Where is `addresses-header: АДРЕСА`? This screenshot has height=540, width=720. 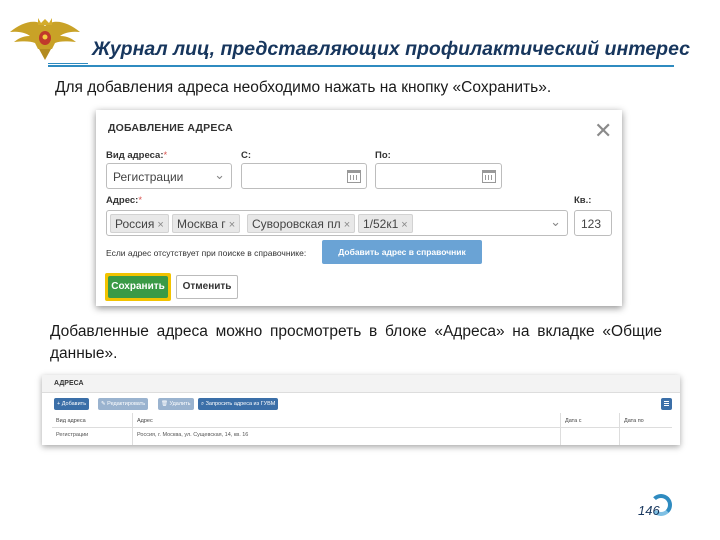
addresses-header: АДРЕСА is located at coordinates (361, 384).